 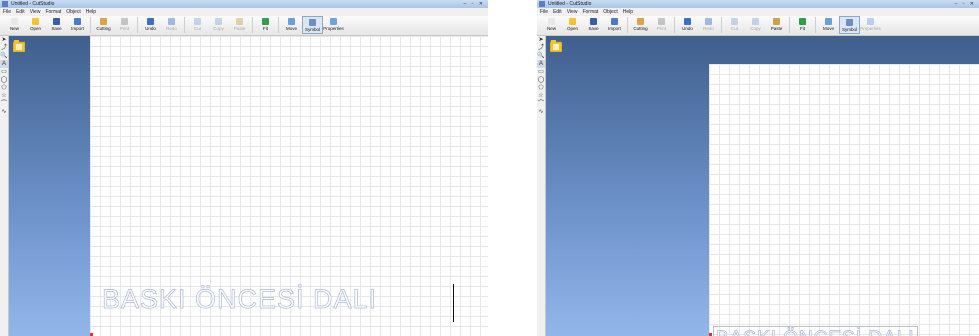 I want to click on toolbar-label: Copy, so click(x=218, y=28).